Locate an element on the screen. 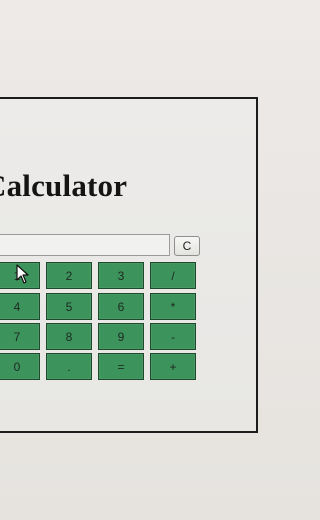 This screenshot has height=520, width=320. key-divide-button: / is located at coordinates (173, 275).